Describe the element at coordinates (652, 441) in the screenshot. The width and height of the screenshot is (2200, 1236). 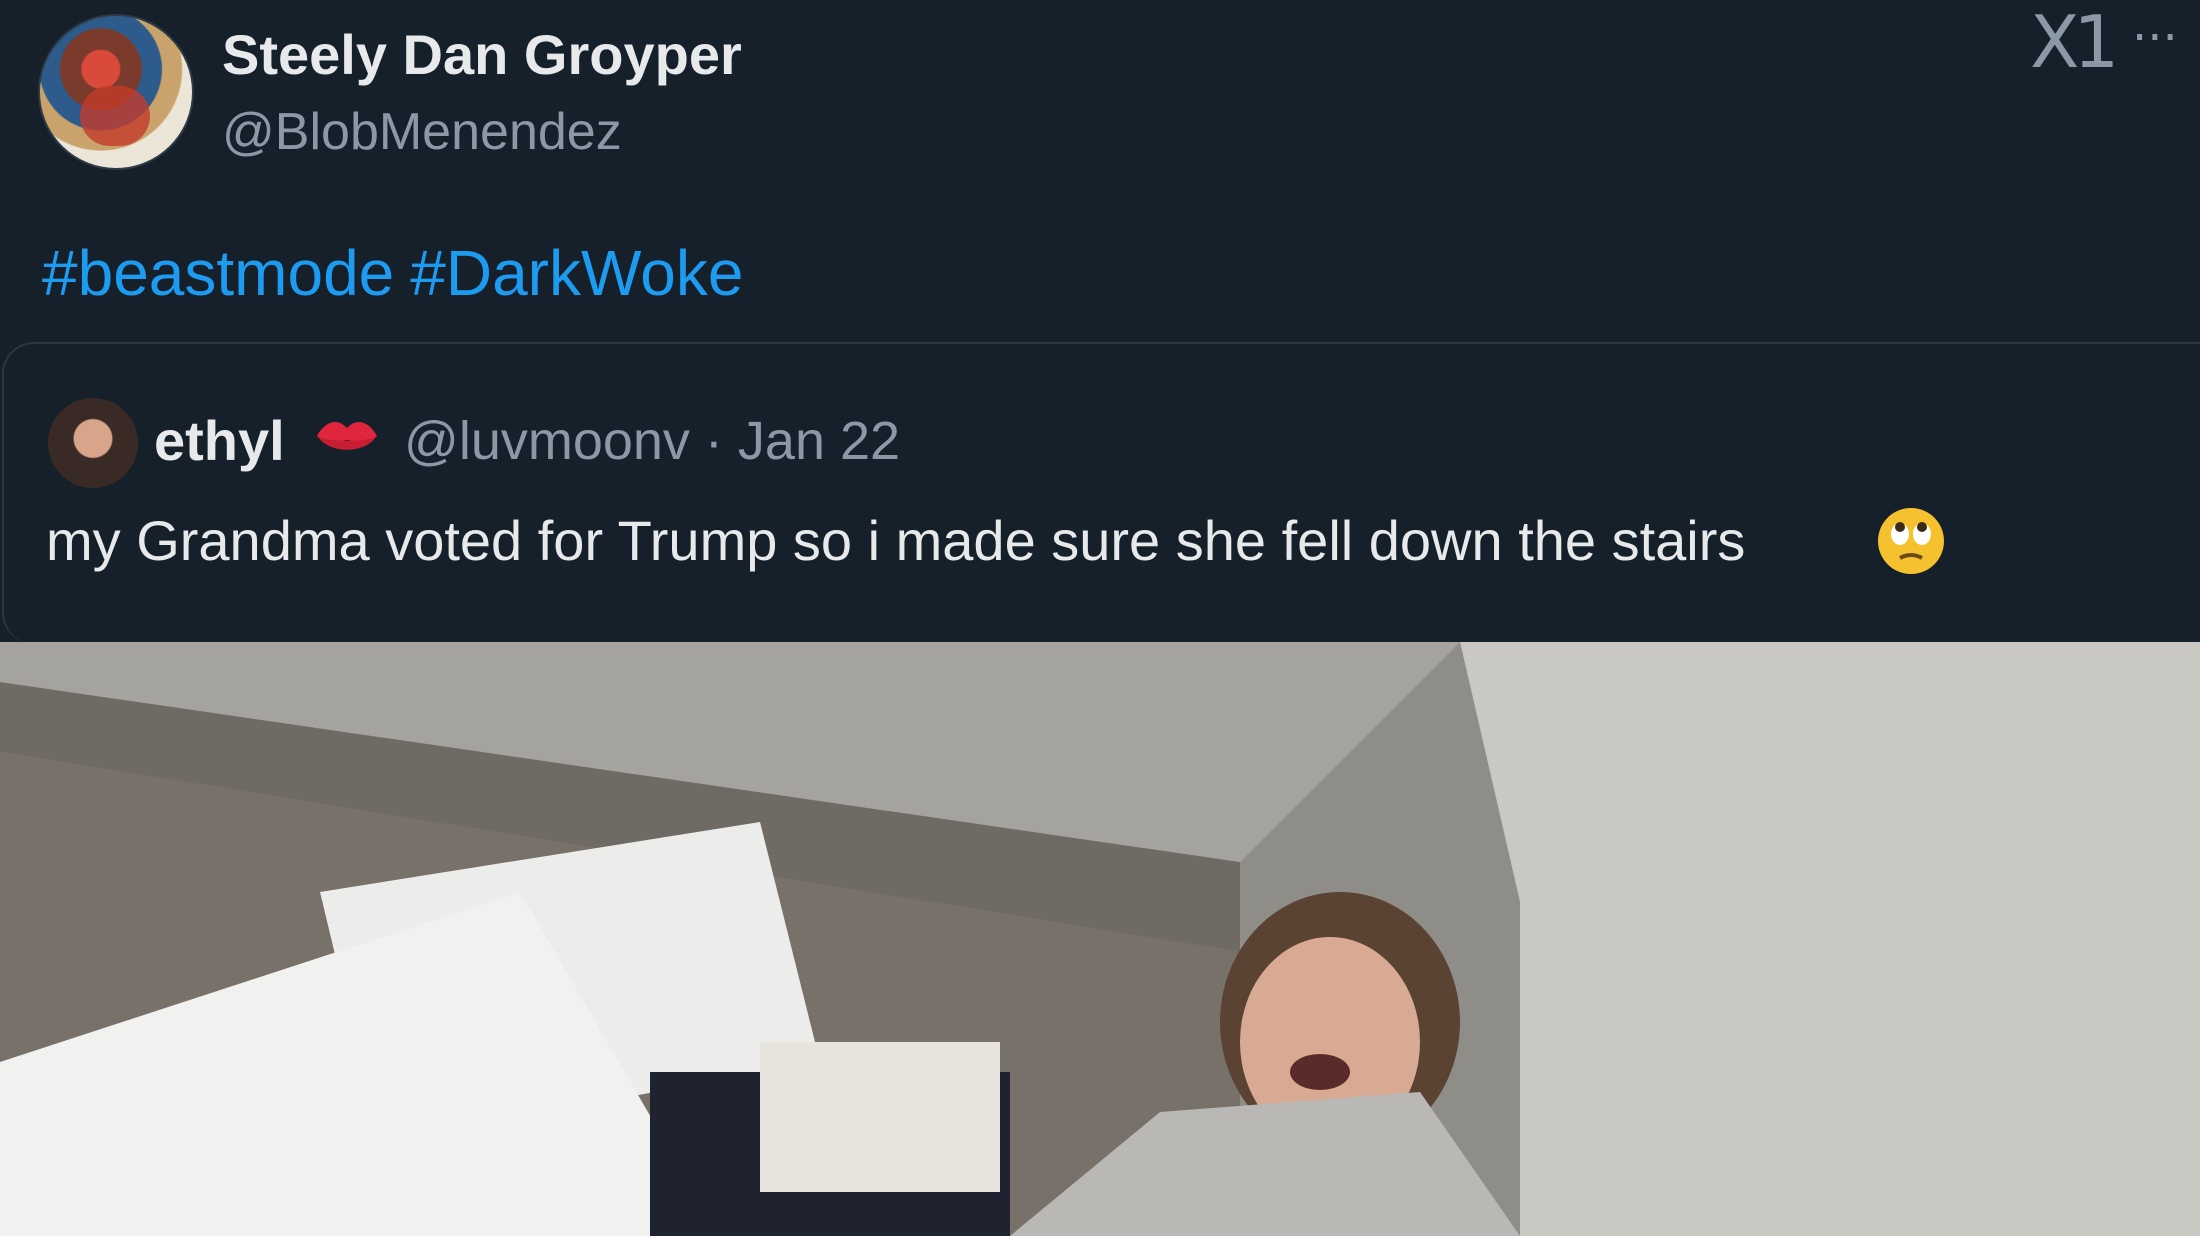
I see `quoted-handle-date: @luvmoonv · Jan 22` at that location.